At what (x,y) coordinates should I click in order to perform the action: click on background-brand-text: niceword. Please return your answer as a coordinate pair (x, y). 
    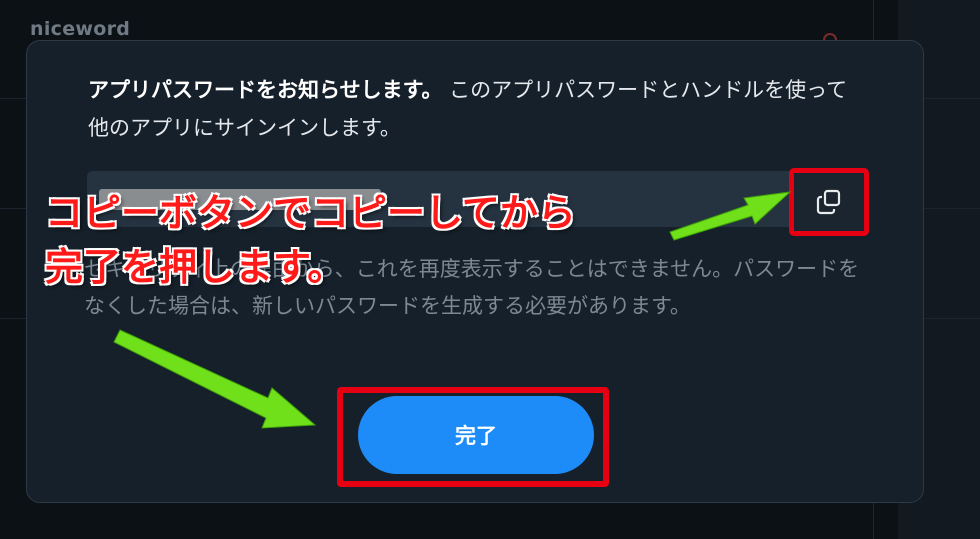
    Looking at the image, I should click on (80, 29).